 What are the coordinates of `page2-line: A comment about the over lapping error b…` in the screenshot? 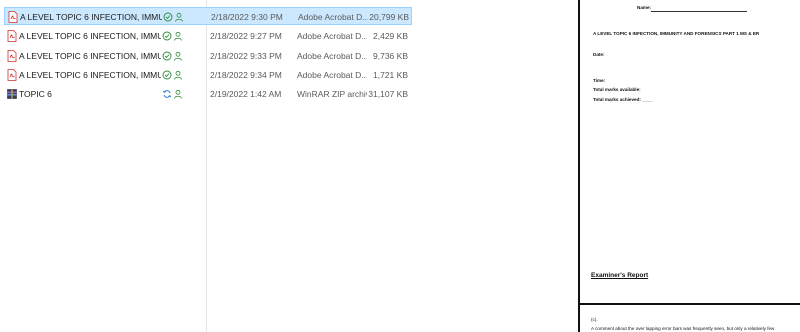 It's located at (683, 328).